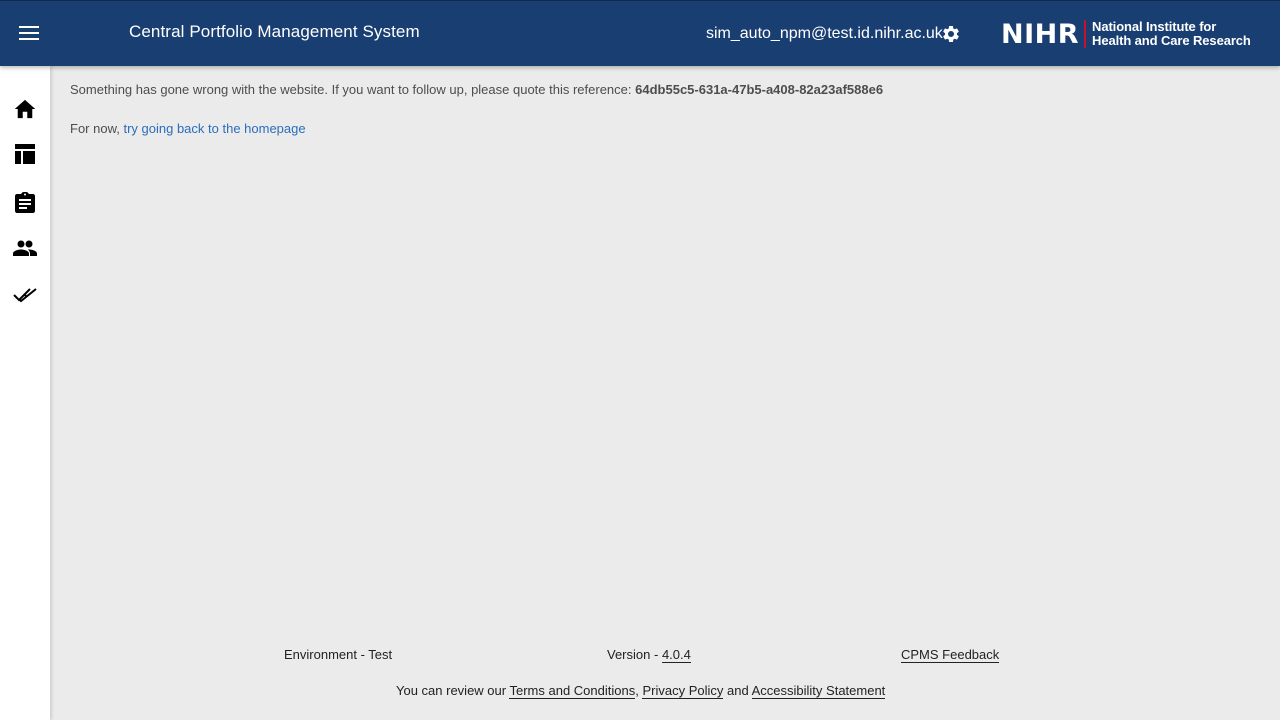 Image resolution: width=1280 pixels, height=720 pixels. What do you see at coordinates (214, 128) in the screenshot?
I see `homepage-link: try going back to the homepage` at bounding box center [214, 128].